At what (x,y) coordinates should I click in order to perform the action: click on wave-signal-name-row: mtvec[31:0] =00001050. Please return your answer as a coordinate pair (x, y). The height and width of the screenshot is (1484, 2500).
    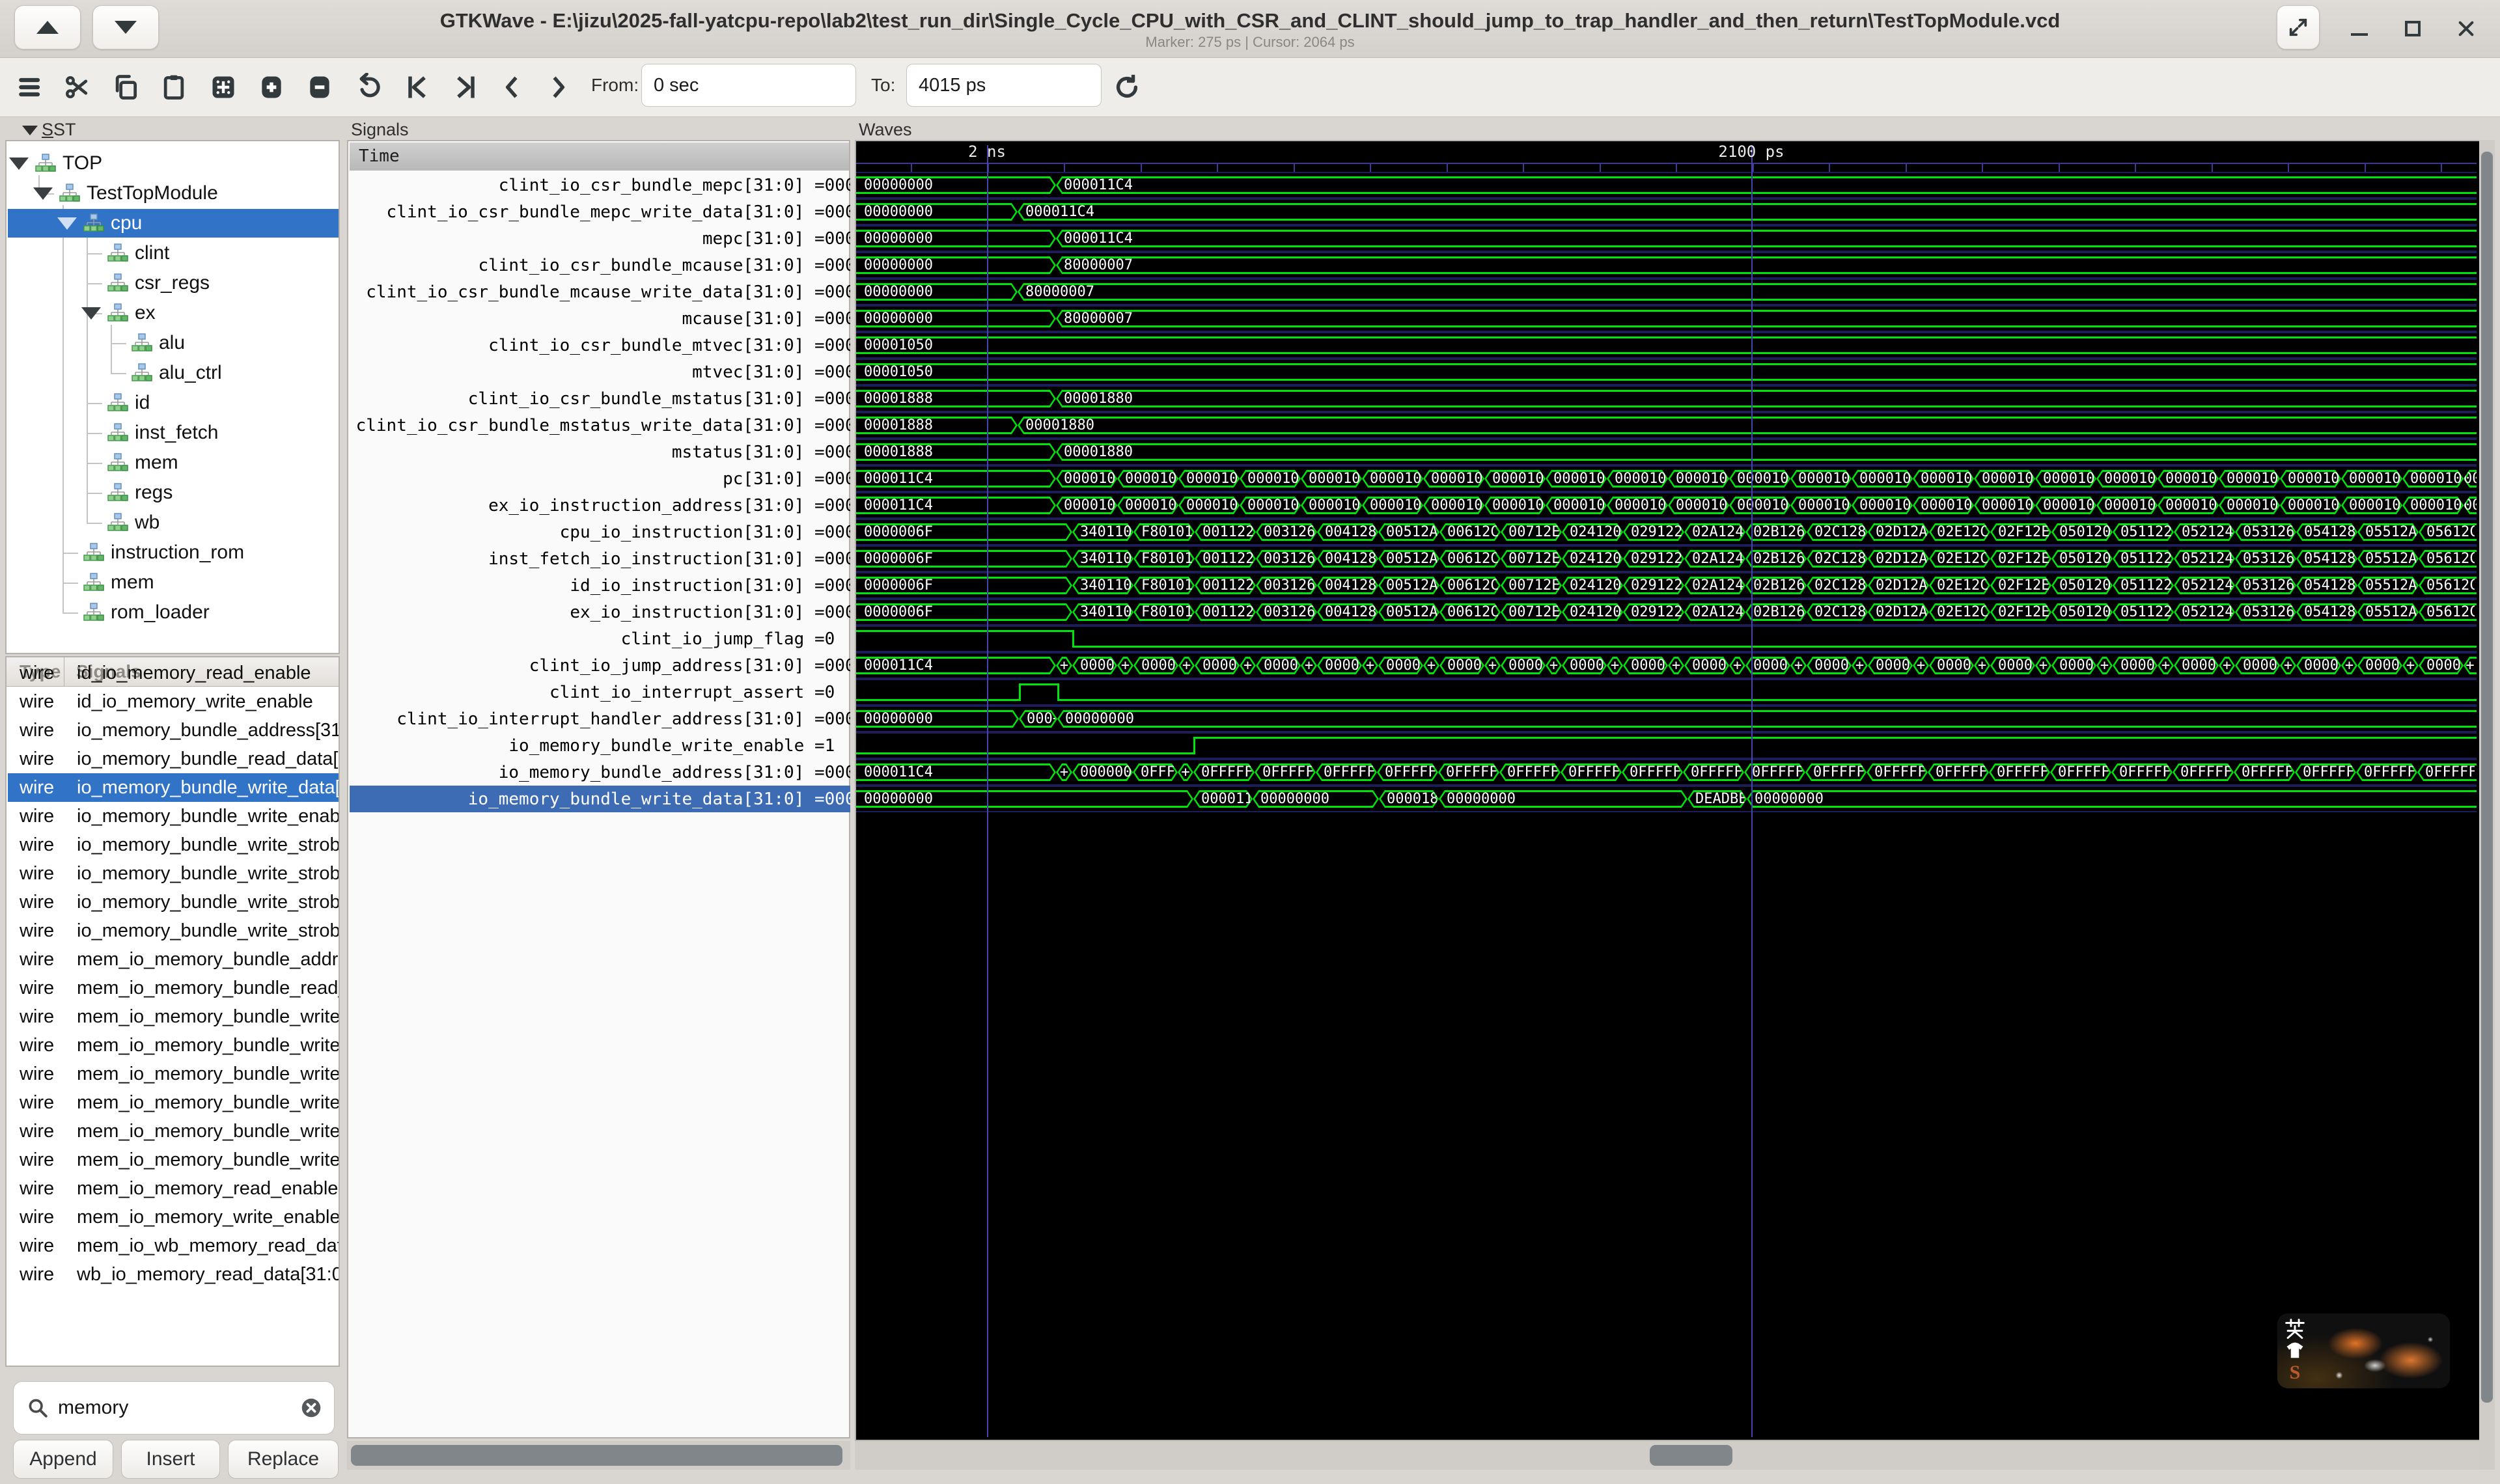
    Looking at the image, I should click on (600, 372).